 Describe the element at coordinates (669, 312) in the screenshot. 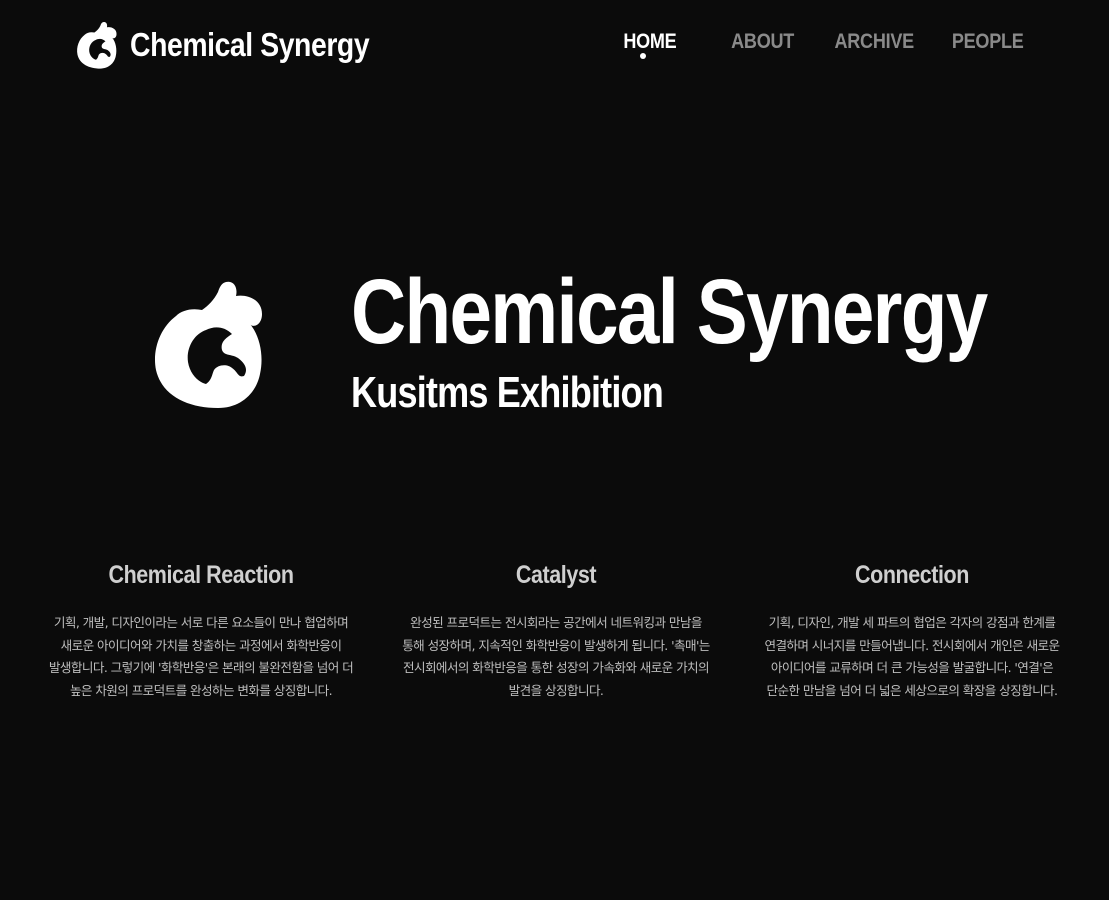

I see `hero-title: Chemical Synergy` at that location.